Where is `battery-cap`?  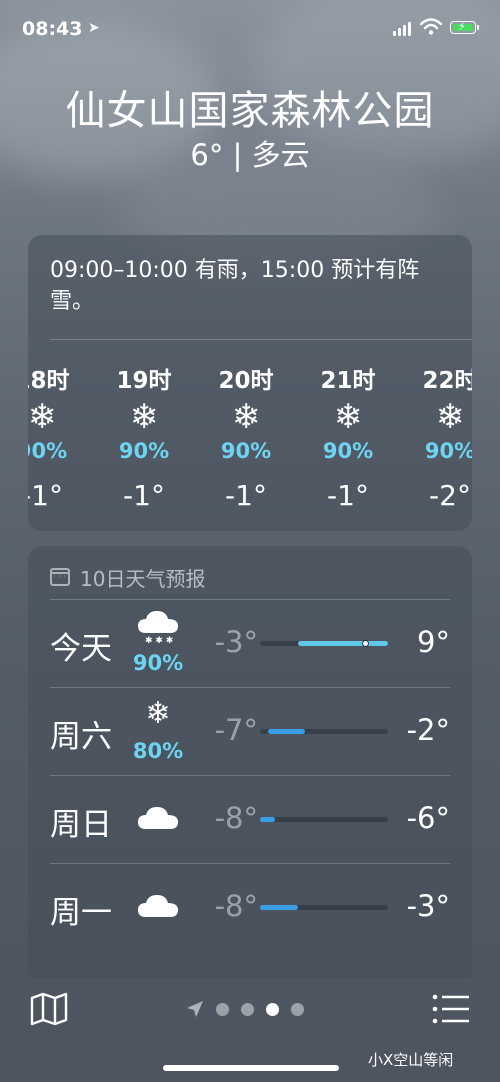 battery-cap is located at coordinates (478, 27).